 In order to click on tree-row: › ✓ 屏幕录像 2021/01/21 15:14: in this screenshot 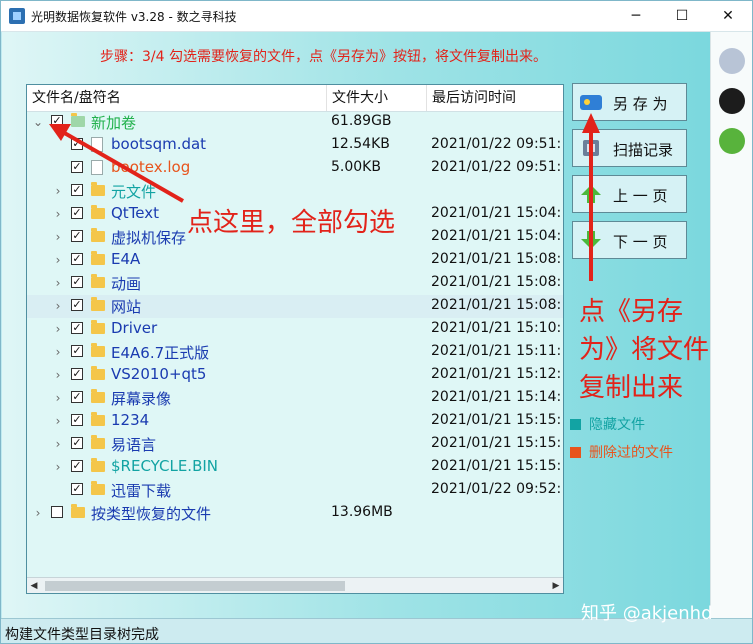, I will do `click(295, 398)`.